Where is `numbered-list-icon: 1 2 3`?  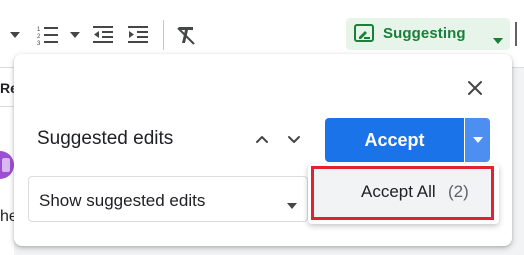
numbered-list-icon: 1 2 3 is located at coordinates (48, 35).